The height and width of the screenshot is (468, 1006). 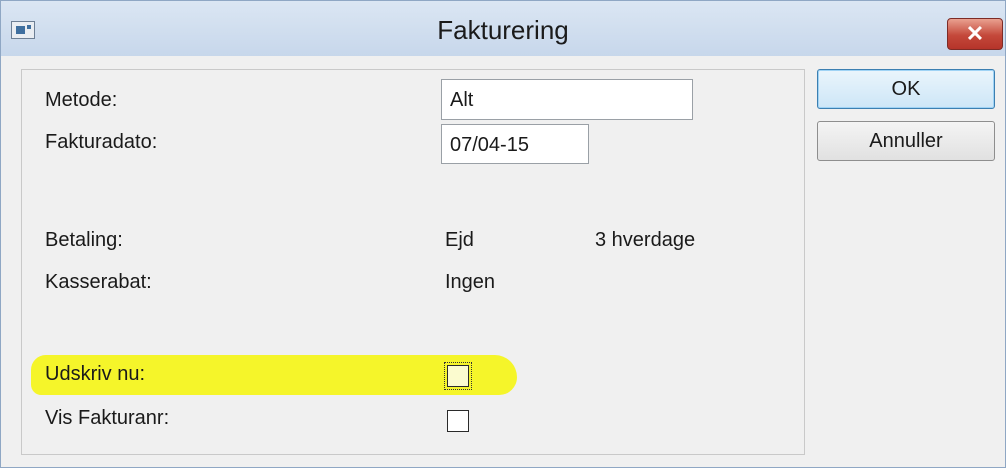 I want to click on kasserabat-value: Ingen, so click(x=470, y=282).